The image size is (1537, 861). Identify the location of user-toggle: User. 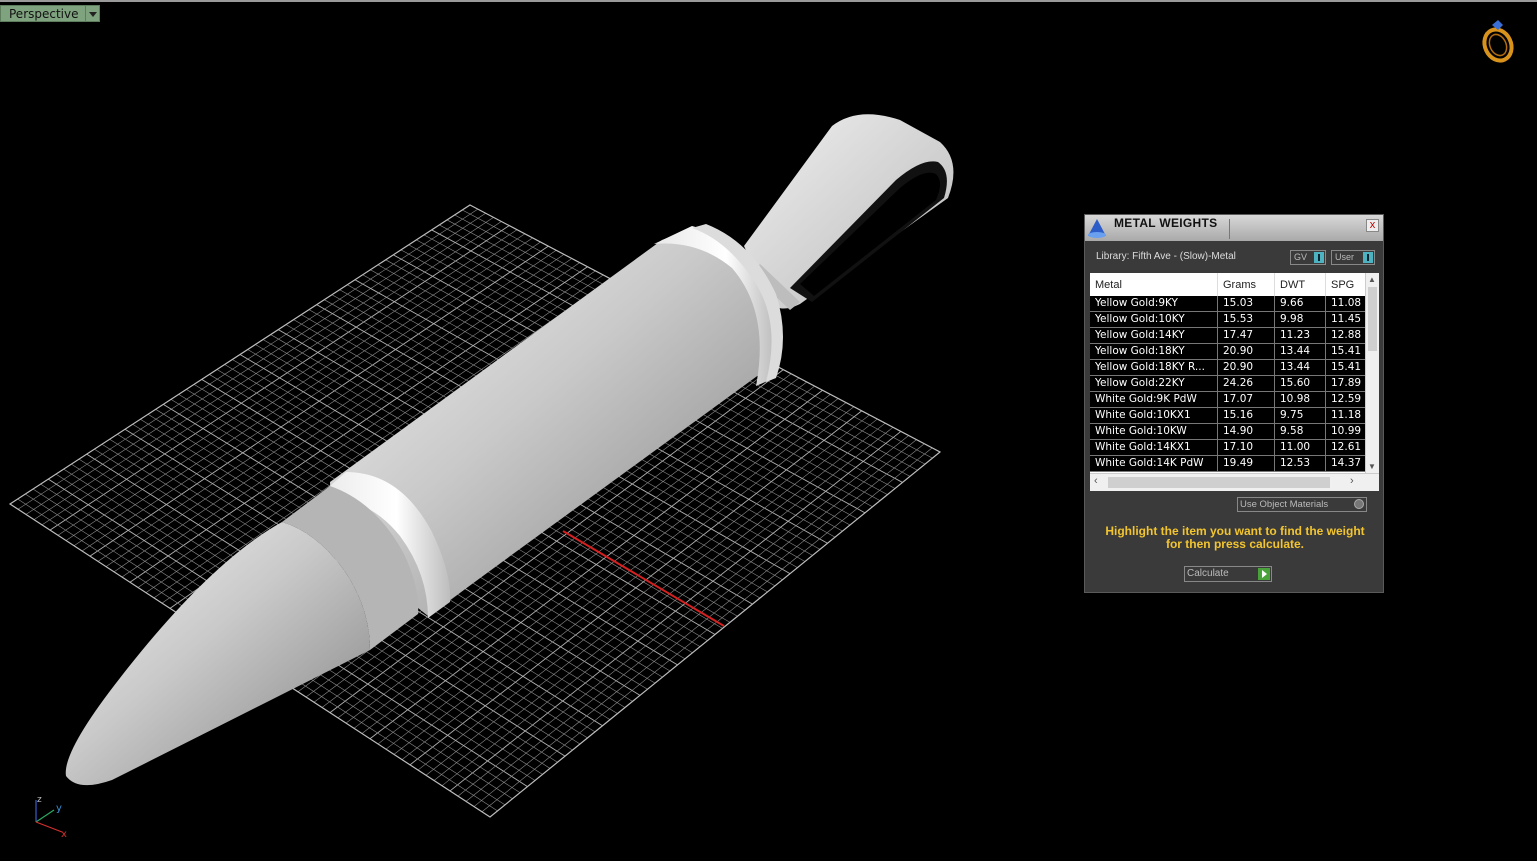
(1353, 257).